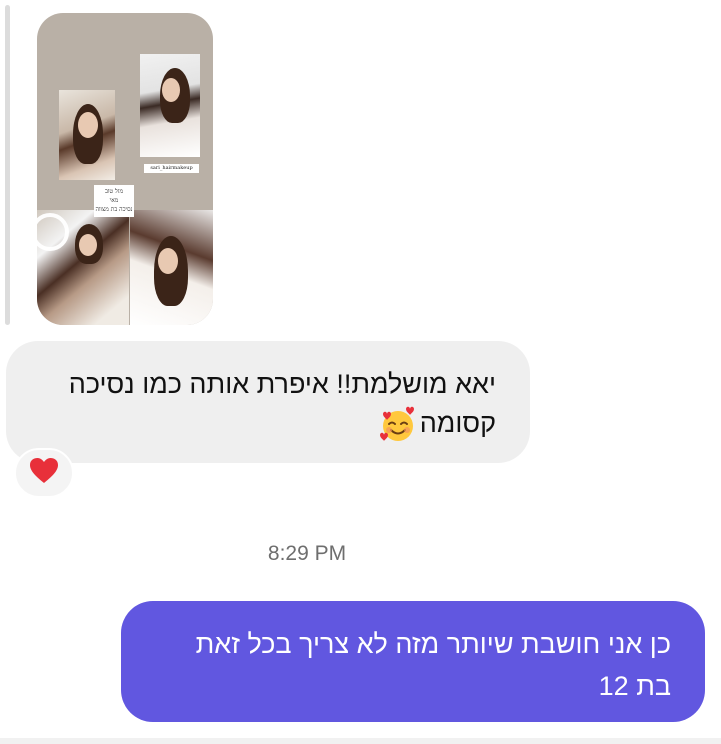 The width and height of the screenshot is (721, 744). I want to click on message-text-line: יאא מושלמת!! איפרת אותה כמו נסיכה, so click(282, 384).